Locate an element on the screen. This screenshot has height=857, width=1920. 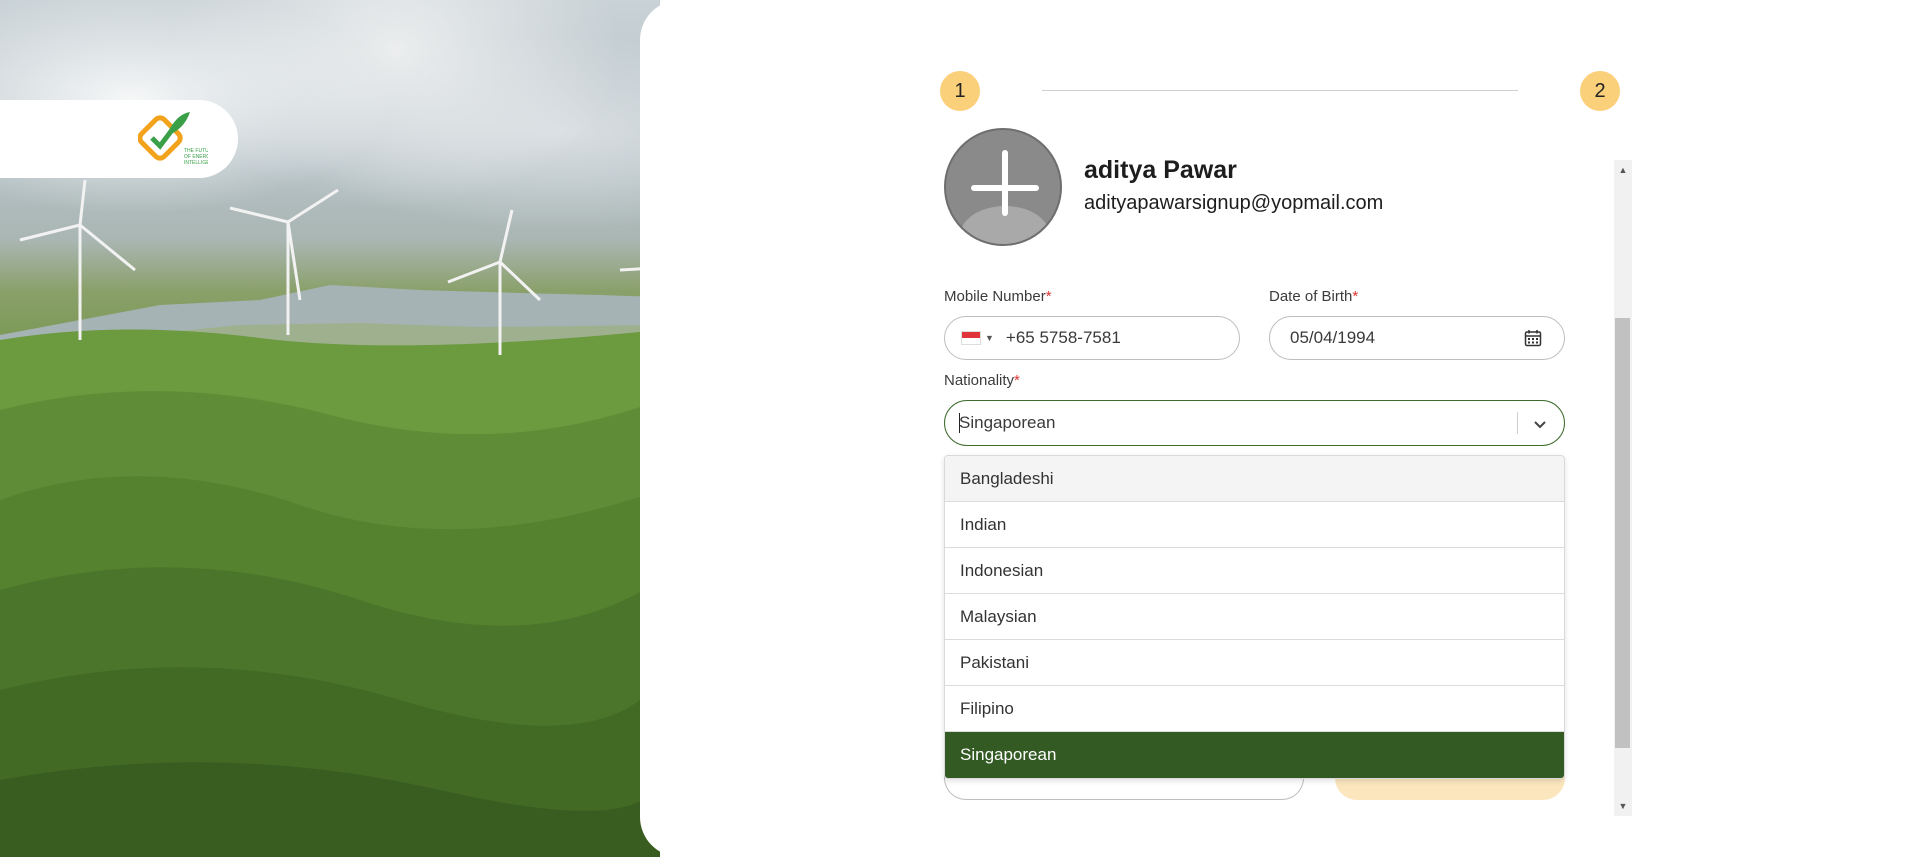
step-1-indicator: 1 is located at coordinates (960, 91).